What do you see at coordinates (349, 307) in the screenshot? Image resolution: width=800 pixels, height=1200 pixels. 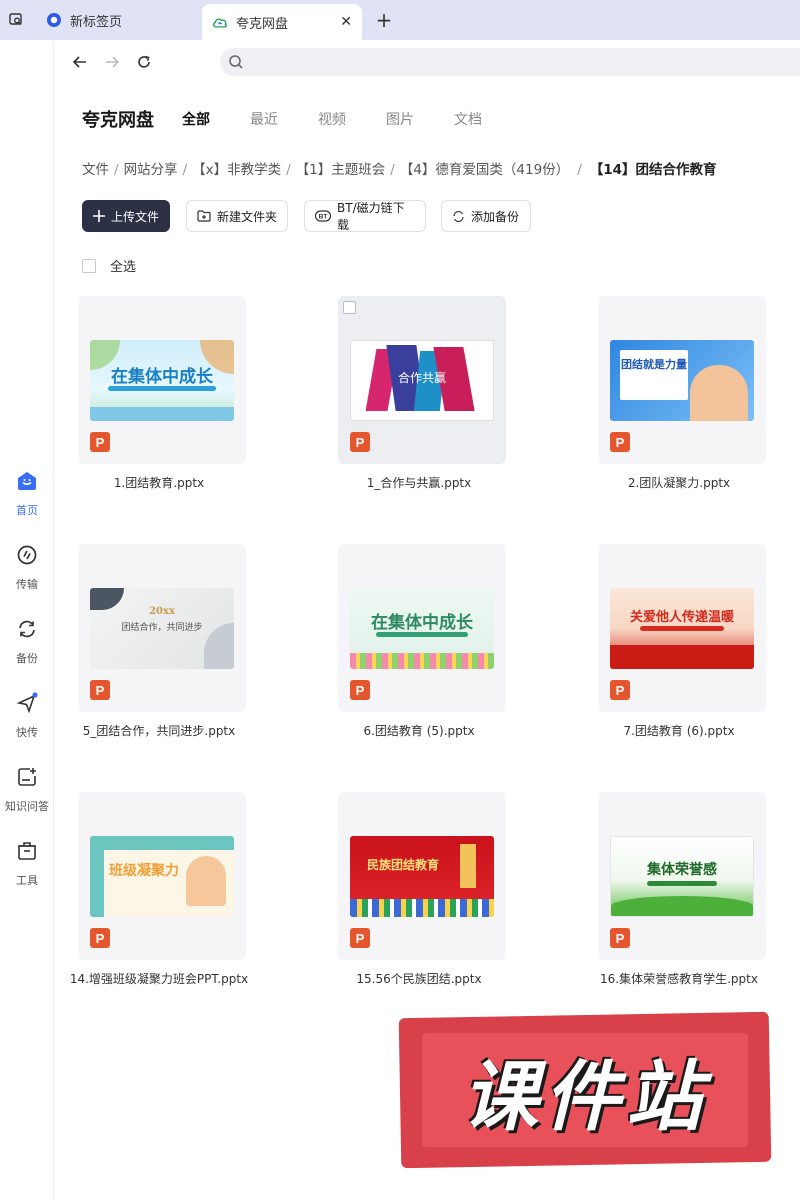 I see `file-checkbox` at bounding box center [349, 307].